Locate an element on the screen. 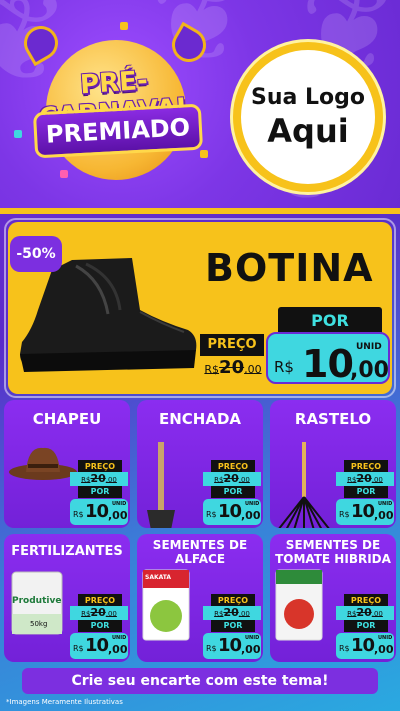 Image resolution: width=400 pixels, height=711 pixels. cta-banner: Crie seu encarte com este tema! is located at coordinates (200, 681).